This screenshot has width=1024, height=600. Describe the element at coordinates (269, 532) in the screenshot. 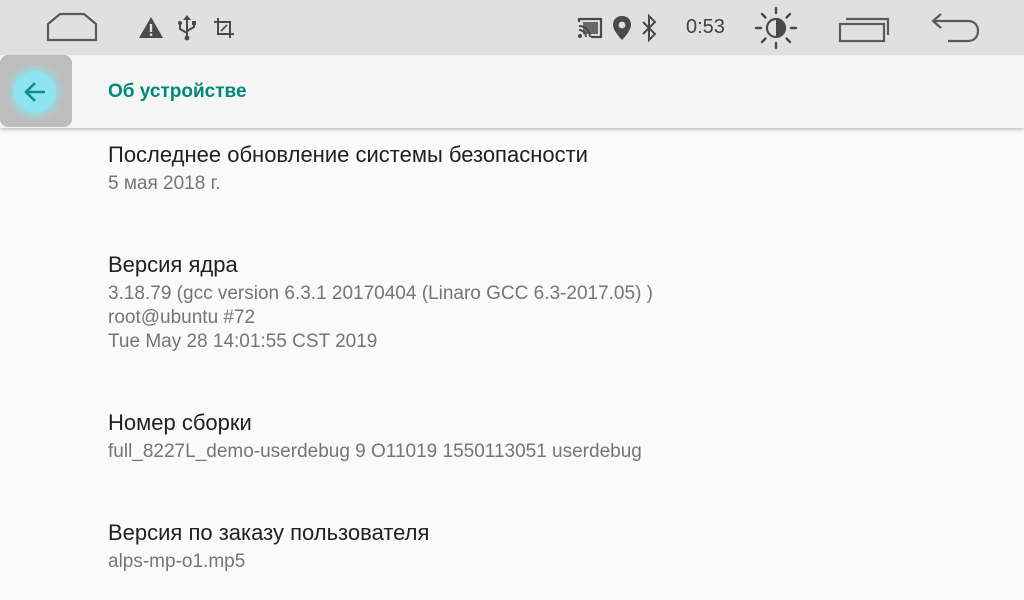

I see `item-title: Версия по заказу пользователя` at that location.